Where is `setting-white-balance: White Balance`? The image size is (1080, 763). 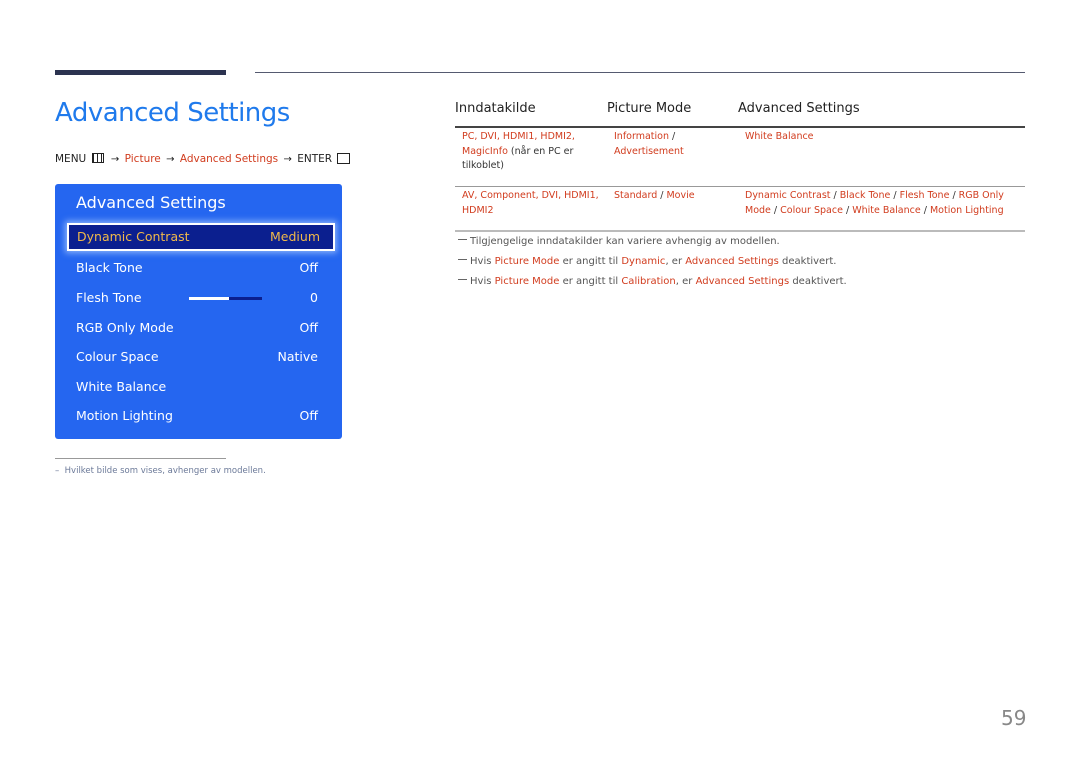
setting-white-balance: White Balance is located at coordinates (779, 136).